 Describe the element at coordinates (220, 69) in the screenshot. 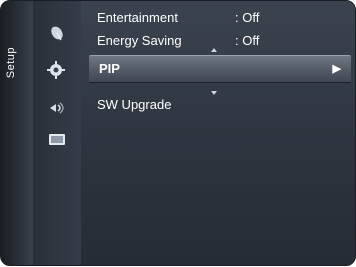

I see `menu-item-pip: PIP ▶` at that location.